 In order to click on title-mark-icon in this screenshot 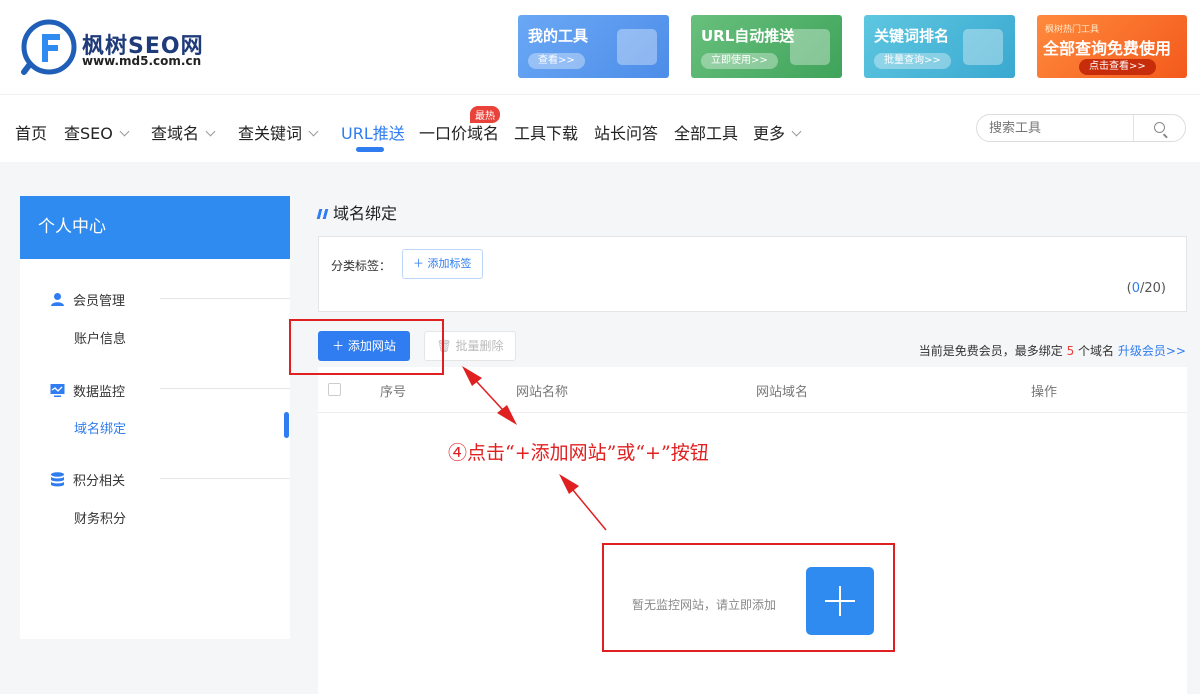, I will do `click(322, 214)`.